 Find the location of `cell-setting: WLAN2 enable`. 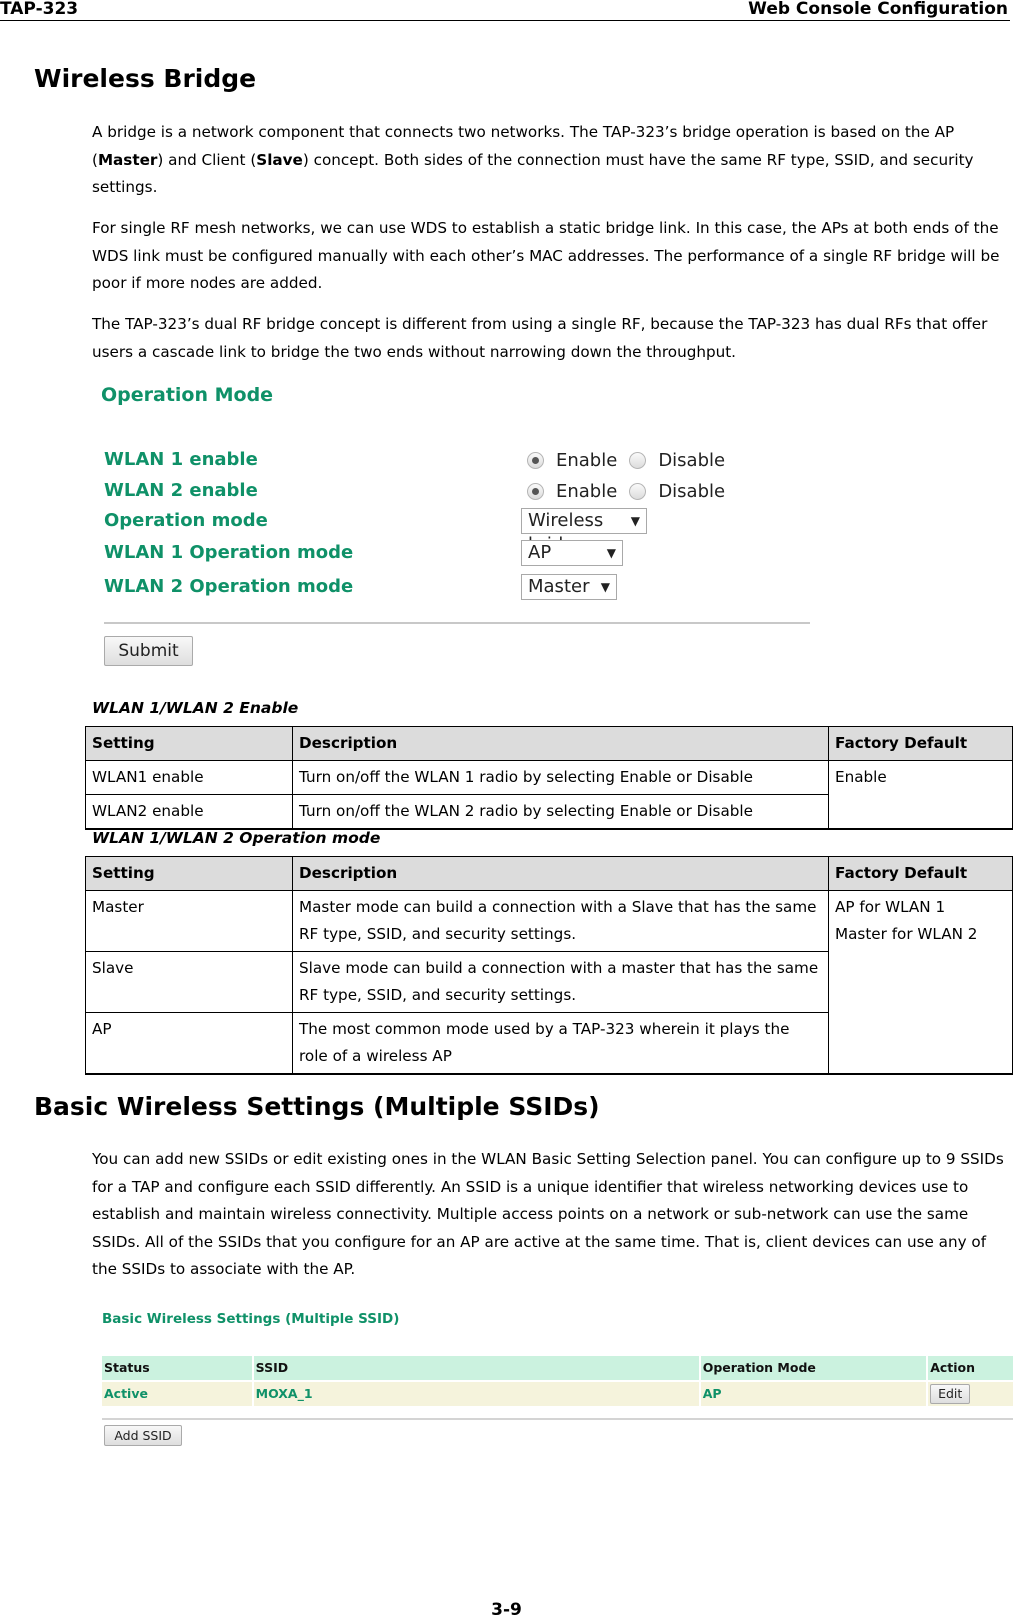

cell-setting: WLAN2 enable is located at coordinates (189, 812).